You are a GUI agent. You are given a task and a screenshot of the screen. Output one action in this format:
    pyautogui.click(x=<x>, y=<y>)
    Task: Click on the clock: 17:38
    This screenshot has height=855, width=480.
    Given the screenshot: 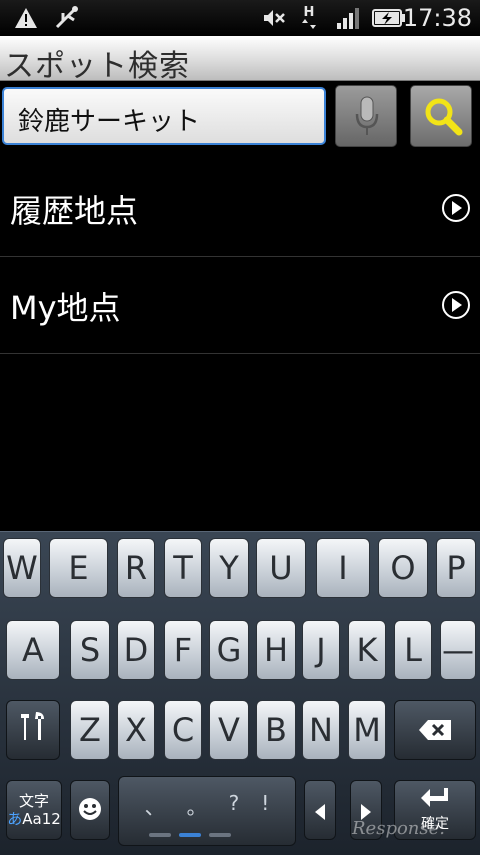 What is the action you would take?
    pyautogui.click(x=437, y=18)
    